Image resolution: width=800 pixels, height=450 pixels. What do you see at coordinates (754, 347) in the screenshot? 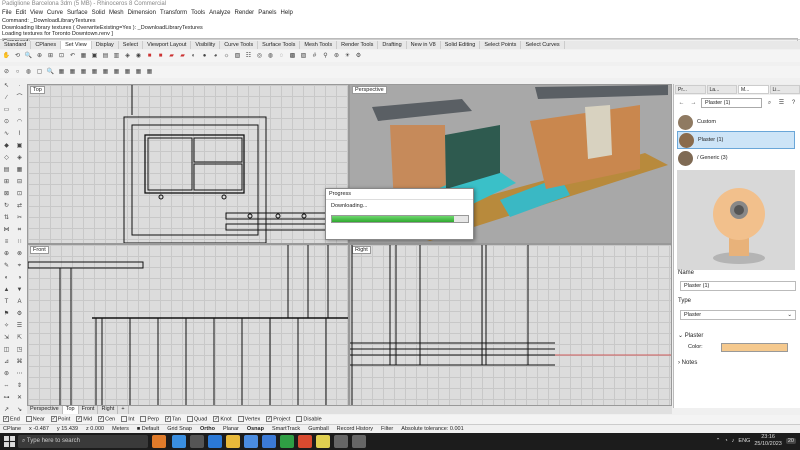
I see `color-swatch` at bounding box center [754, 347].